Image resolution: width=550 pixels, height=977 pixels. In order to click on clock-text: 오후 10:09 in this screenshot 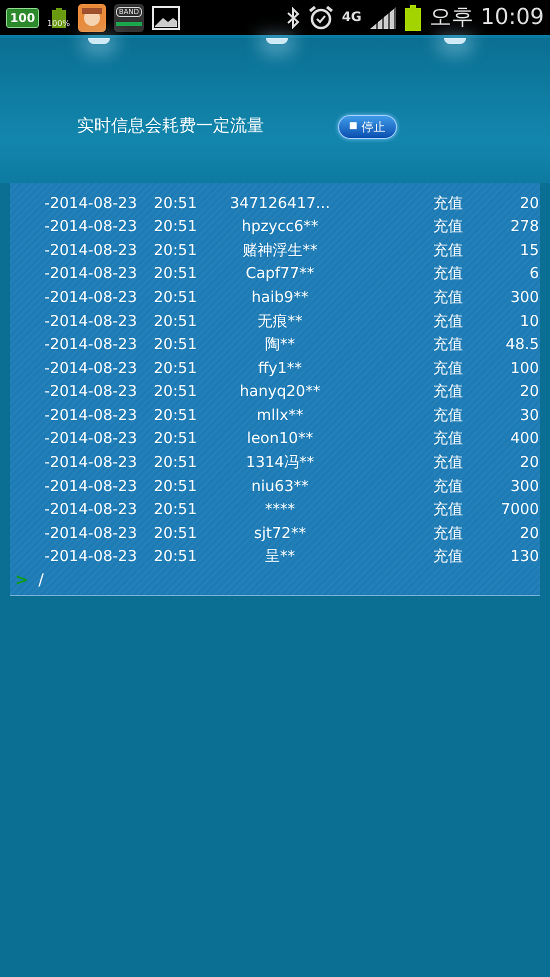, I will do `click(487, 18)`.